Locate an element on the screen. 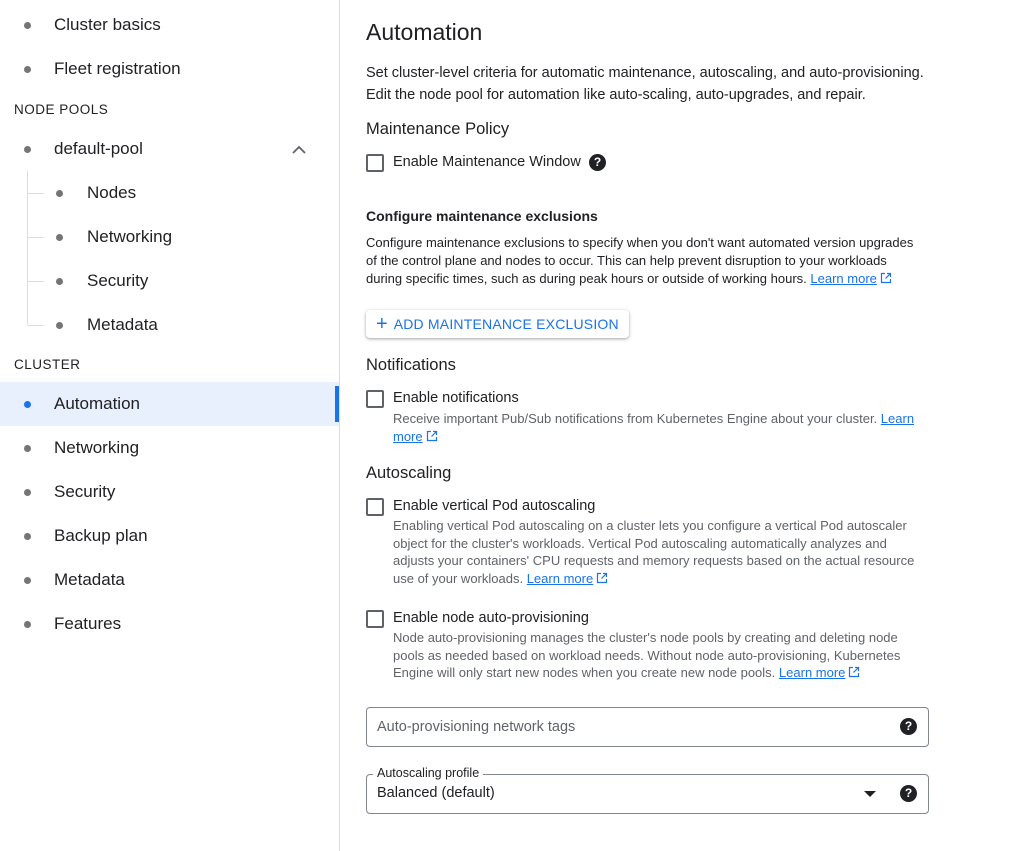 The height and width of the screenshot is (851, 1013). vertical-pod-autoscaling-checkbox is located at coordinates (375, 507).